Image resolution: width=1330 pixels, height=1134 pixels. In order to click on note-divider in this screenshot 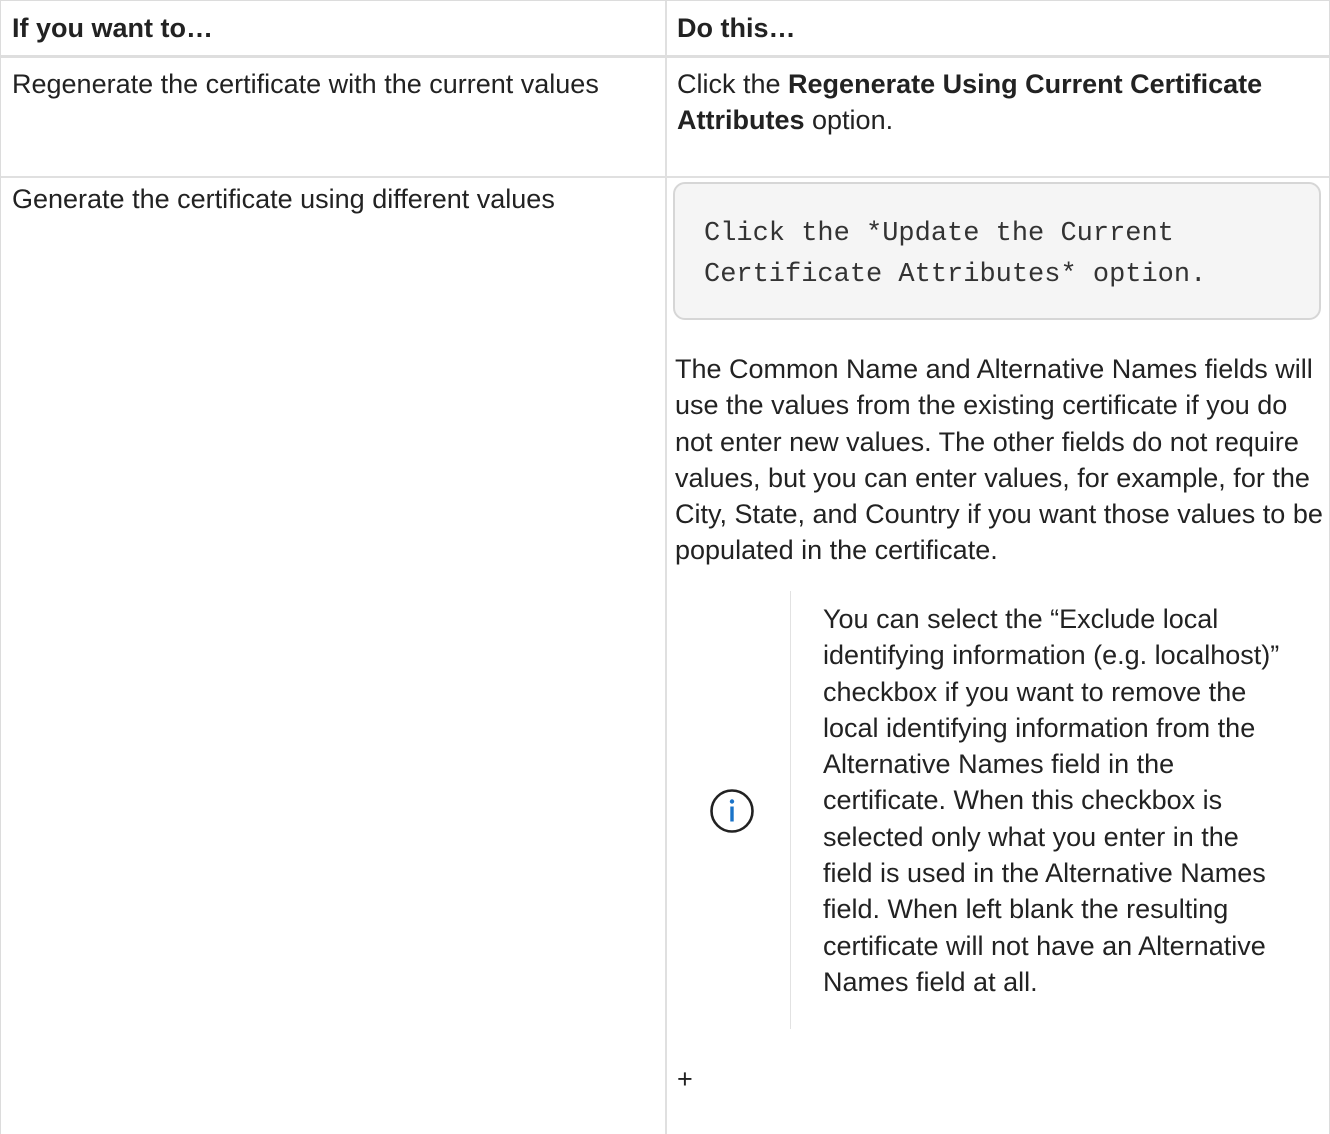, I will do `click(790, 810)`.